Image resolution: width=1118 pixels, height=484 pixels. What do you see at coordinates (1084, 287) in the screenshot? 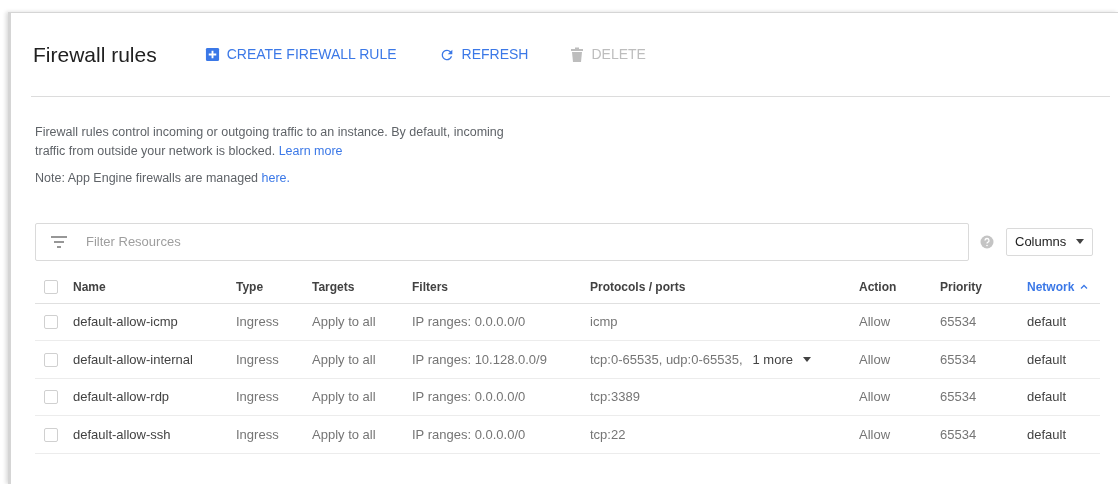
I see `sort-up-icon` at bounding box center [1084, 287].